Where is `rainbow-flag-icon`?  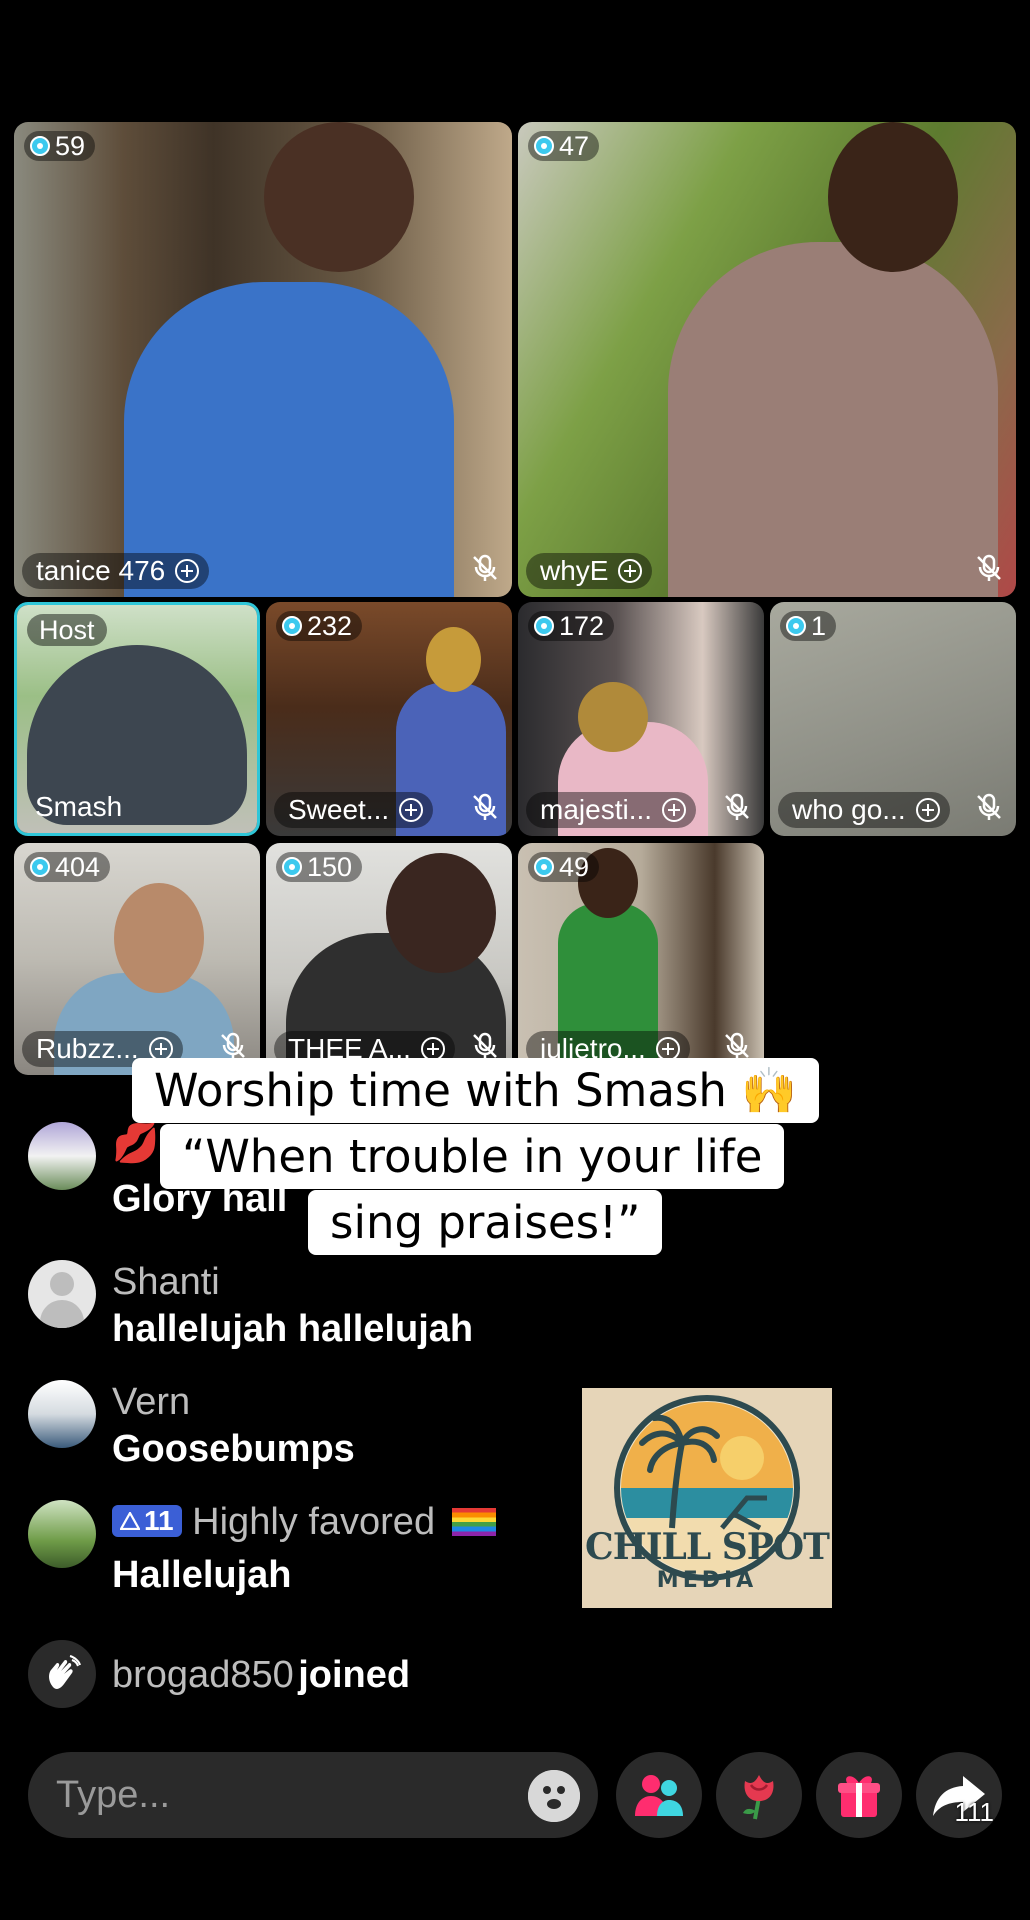
rainbow-flag-icon is located at coordinates (473, 1522).